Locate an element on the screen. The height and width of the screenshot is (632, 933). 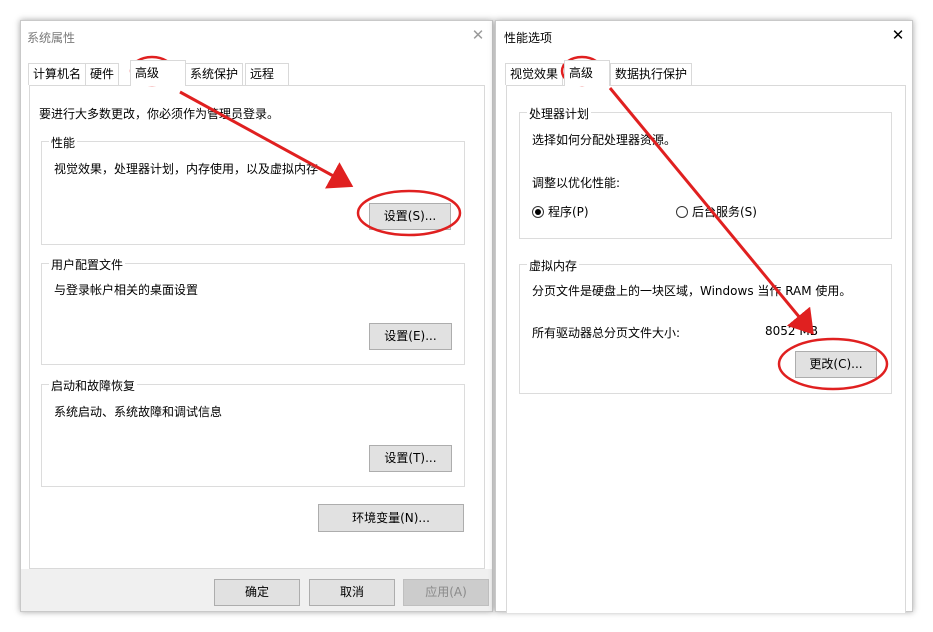
tab-system-protection: 系统保护 is located at coordinates (214, 74).